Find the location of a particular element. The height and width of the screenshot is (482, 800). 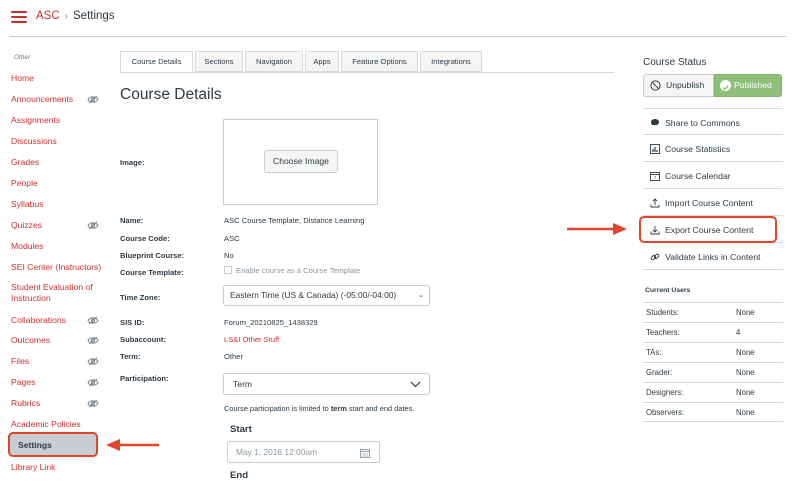

import-course-content-button: Import Course Content is located at coordinates (713, 202).